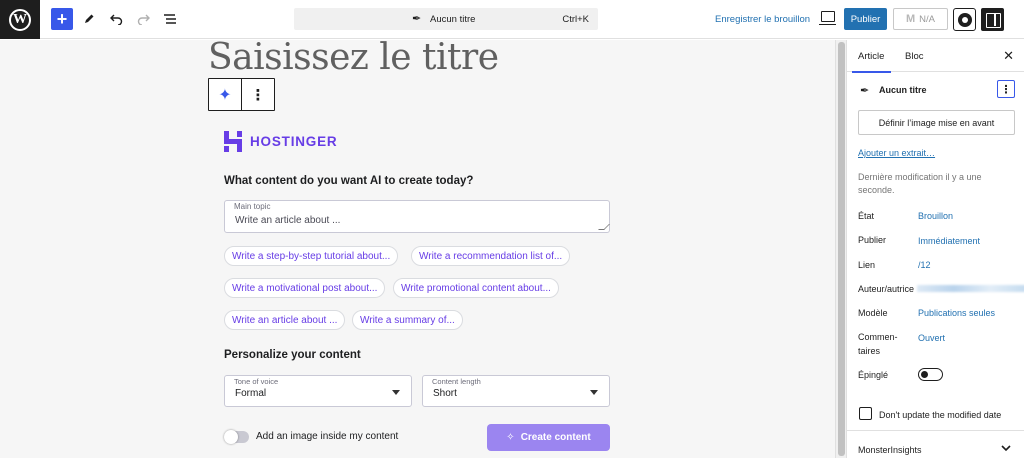 This screenshot has height=458, width=1024. I want to click on add-block-button: +, so click(62, 19).